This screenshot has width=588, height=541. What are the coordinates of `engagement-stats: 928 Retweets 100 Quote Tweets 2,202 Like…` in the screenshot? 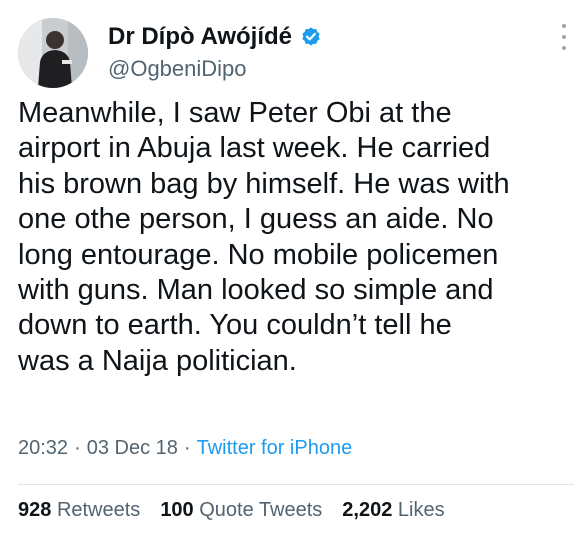 It's located at (231, 510).